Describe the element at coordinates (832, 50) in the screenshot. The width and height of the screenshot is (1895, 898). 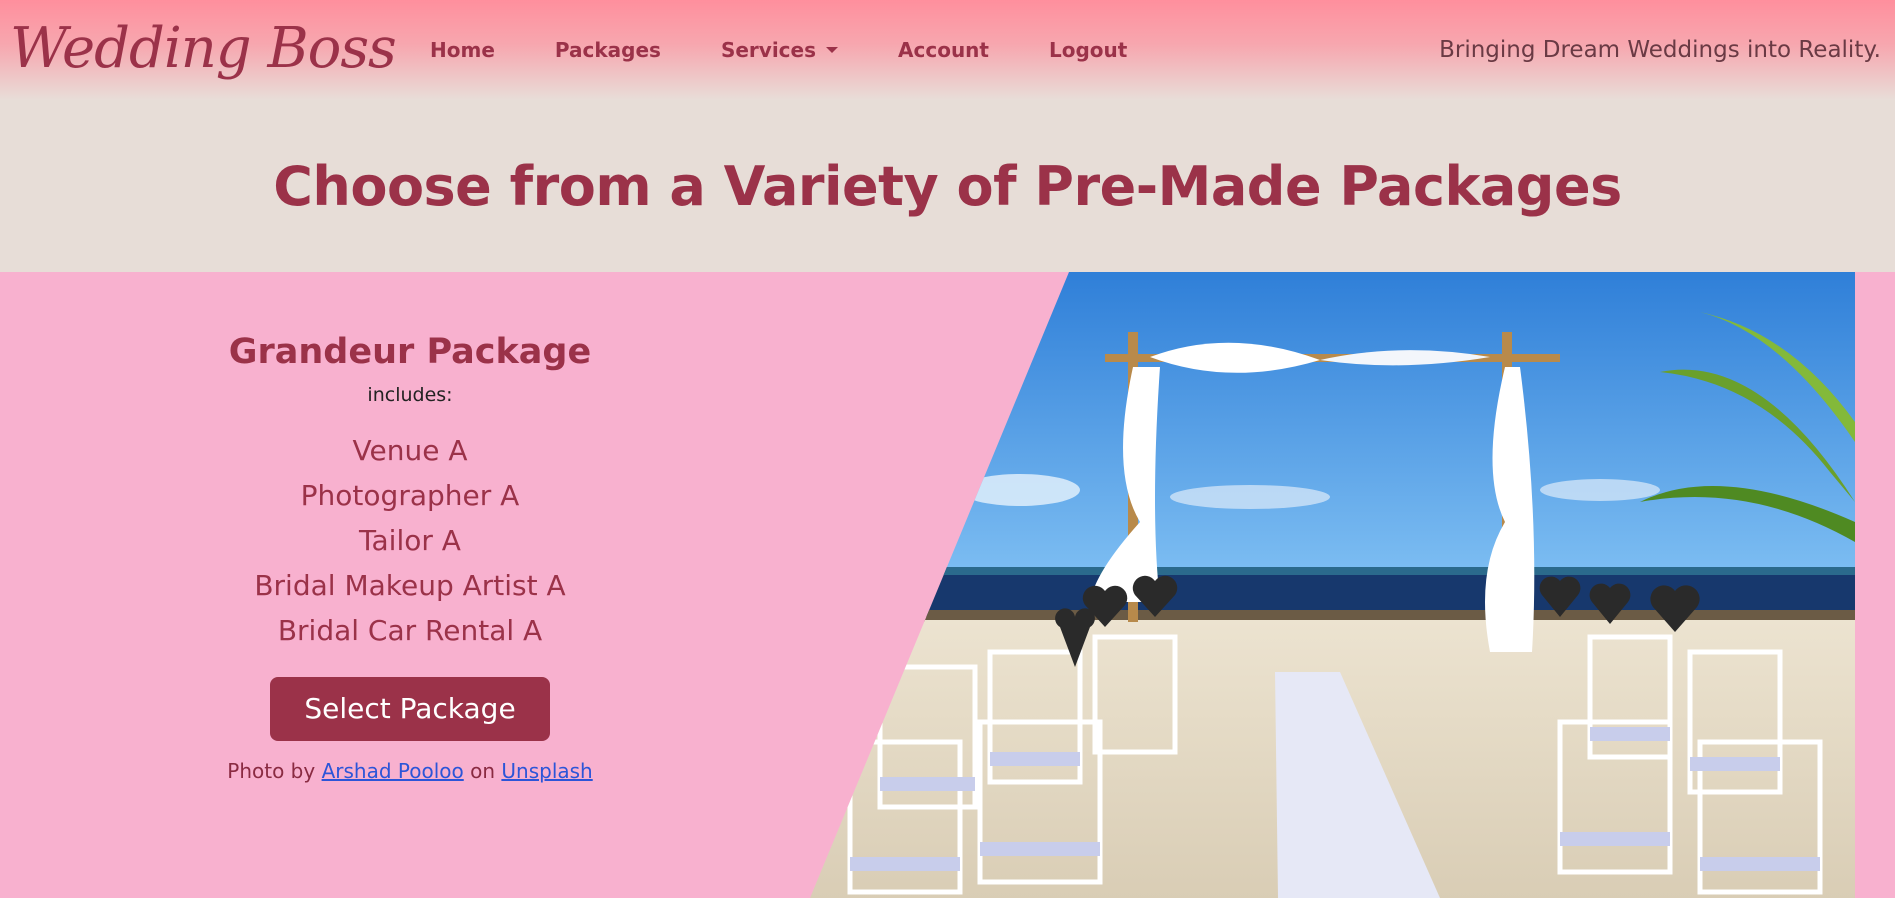
I see `chevron-down-icon` at that location.